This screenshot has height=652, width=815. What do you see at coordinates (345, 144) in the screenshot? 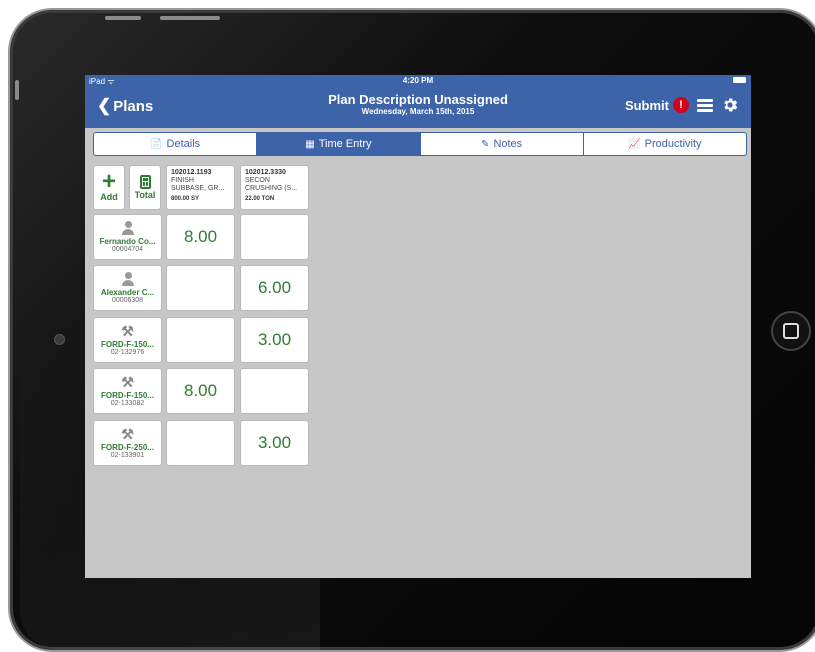
I see `tab-label: Time Entry` at bounding box center [345, 144].